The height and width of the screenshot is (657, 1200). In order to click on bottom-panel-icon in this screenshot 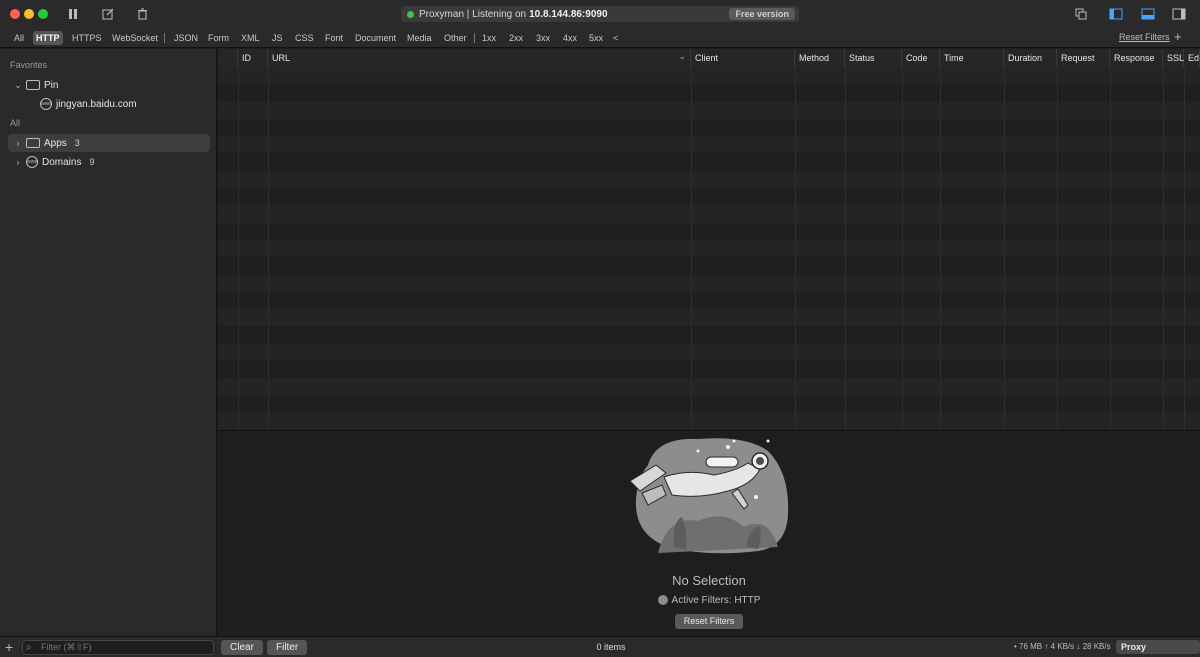, I will do `click(1148, 14)`.